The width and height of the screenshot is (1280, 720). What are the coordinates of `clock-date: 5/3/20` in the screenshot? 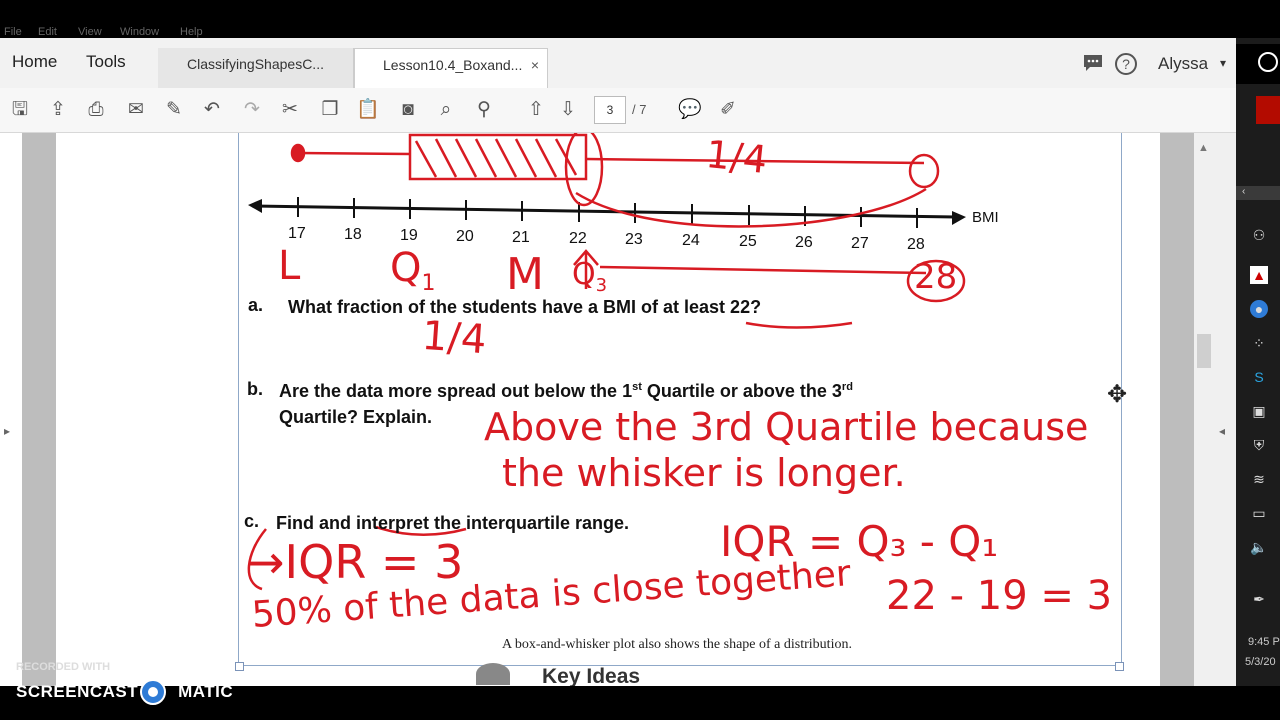 It's located at (1260, 662).